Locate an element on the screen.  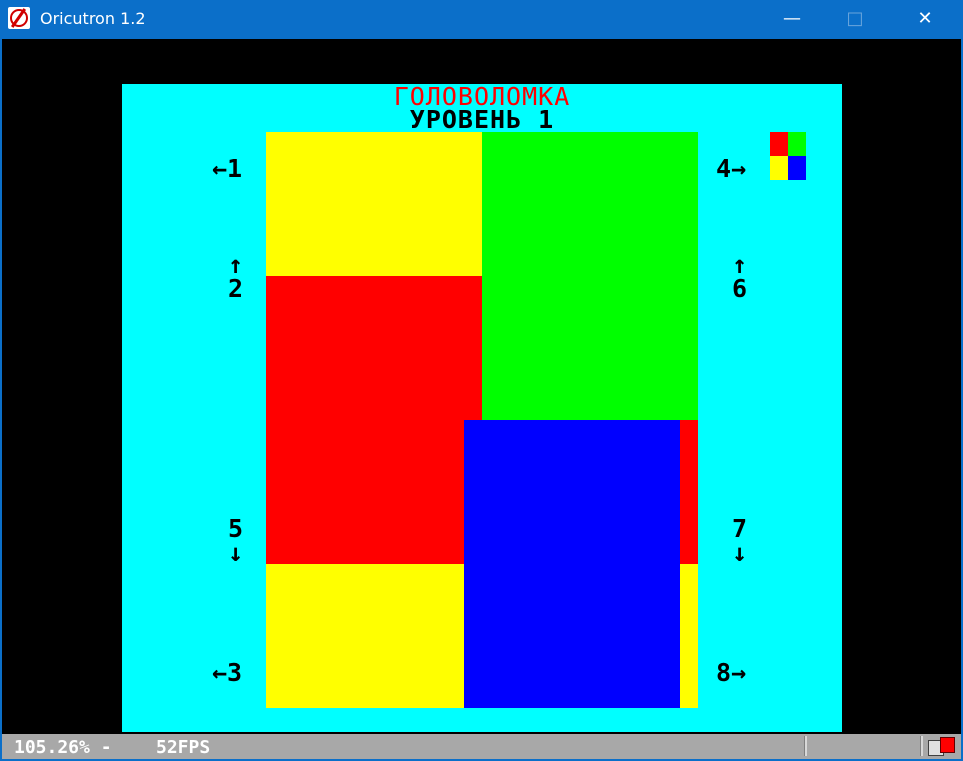
window-title: Oricutron 1.2 is located at coordinates (93, 18).